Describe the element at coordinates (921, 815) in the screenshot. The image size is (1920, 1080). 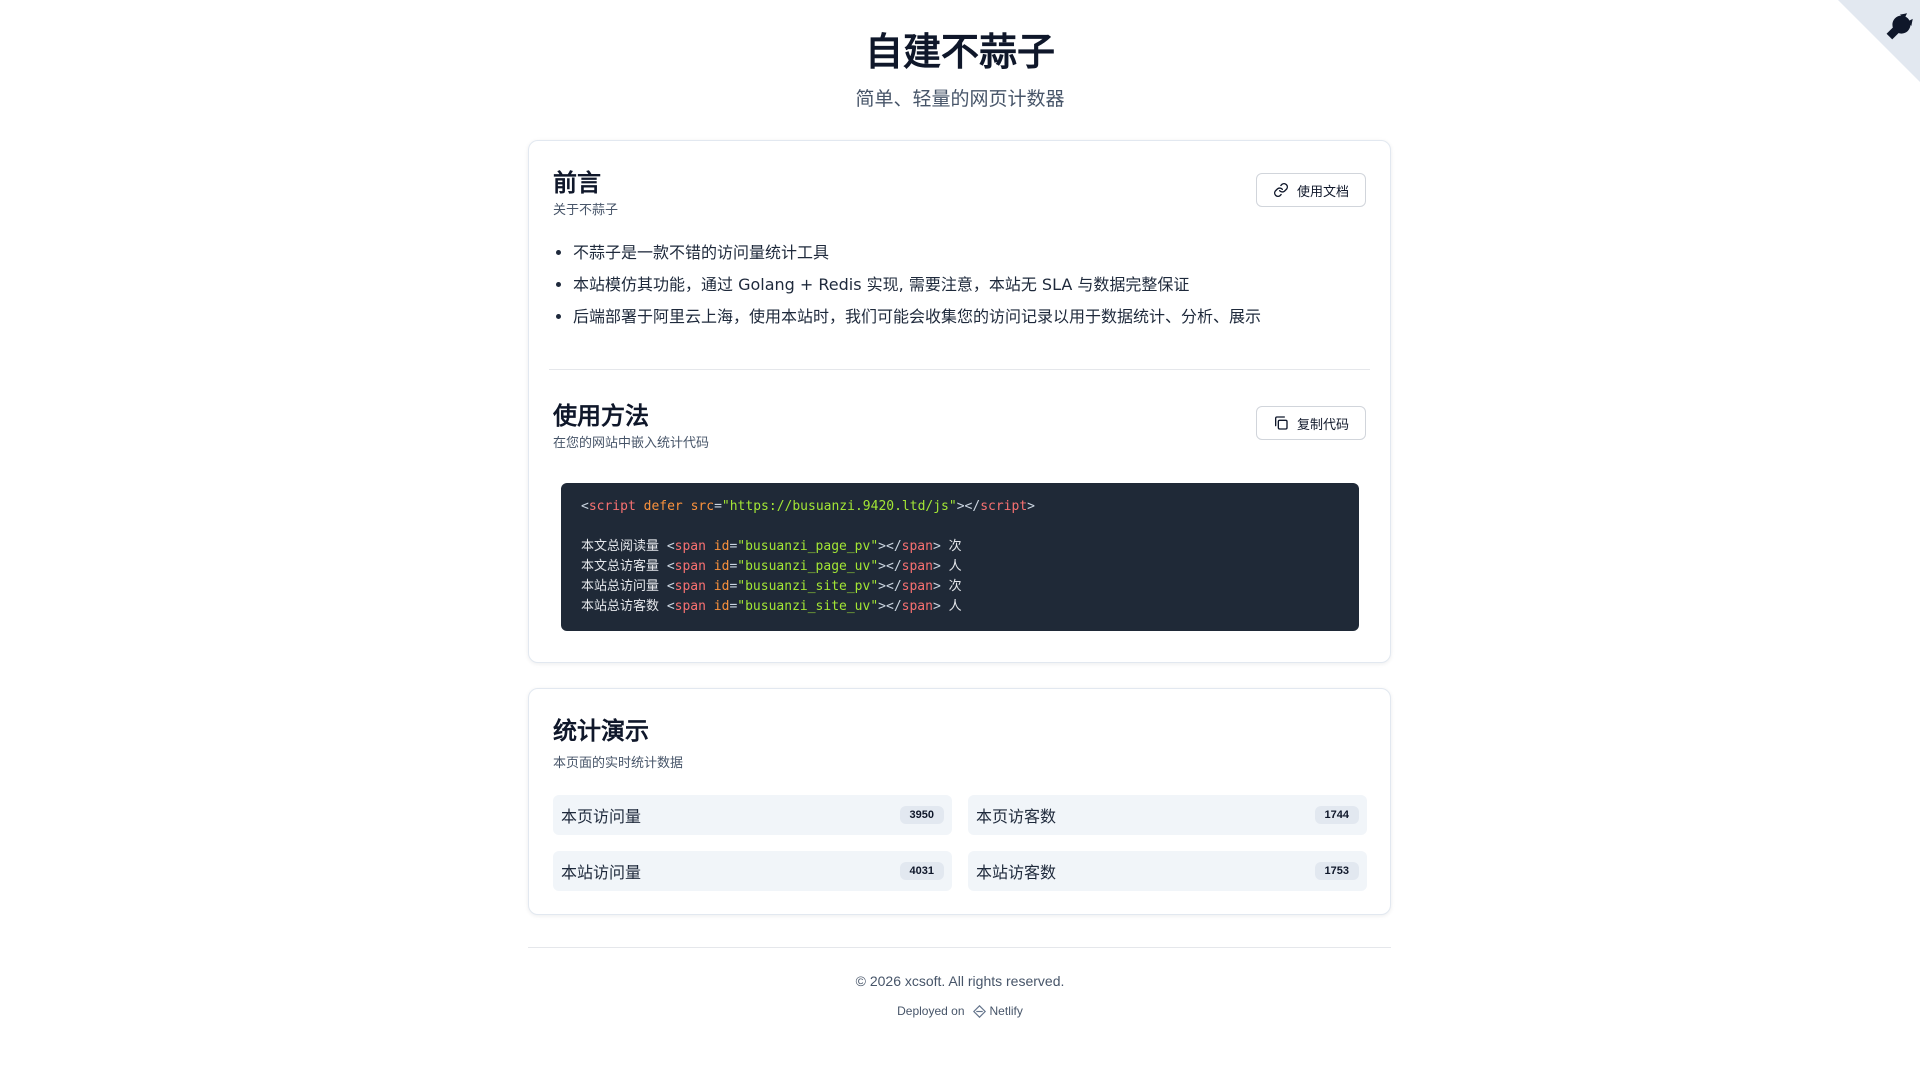
I see `stat-badge: 3950` at that location.